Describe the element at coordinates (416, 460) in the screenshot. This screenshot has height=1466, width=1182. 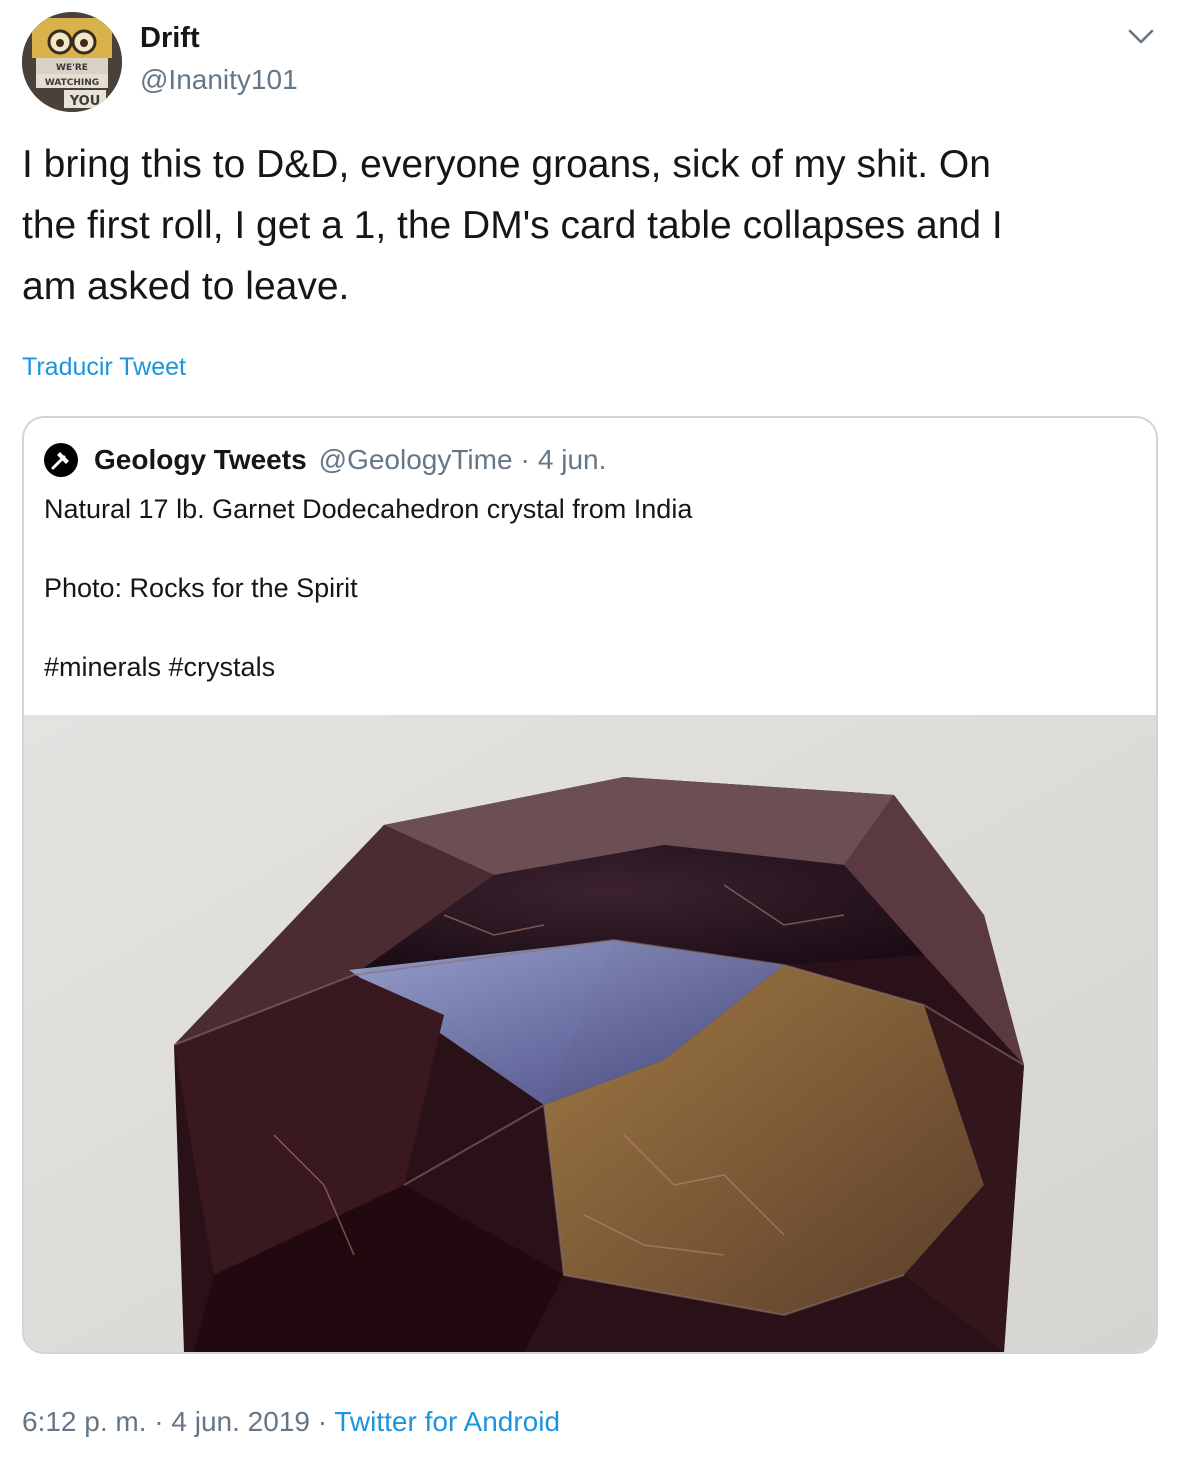
I see `quoted-handle: @GeologyTime` at that location.